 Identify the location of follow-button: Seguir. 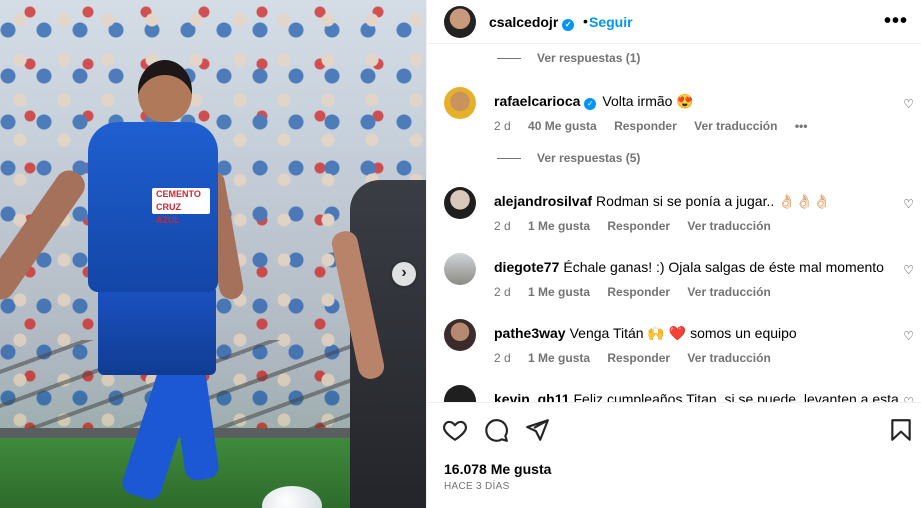
(611, 22).